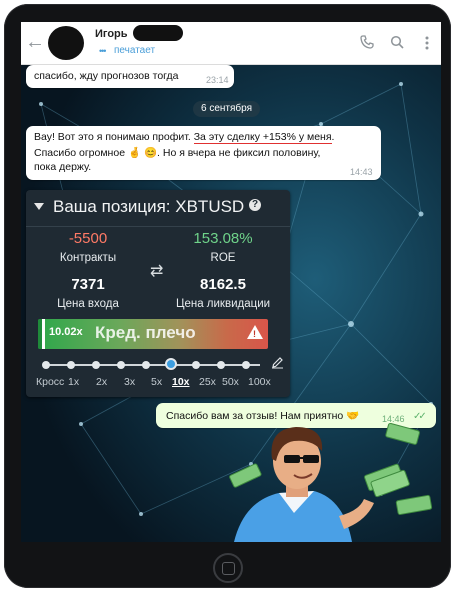 The image size is (455, 592). I want to click on leverage-slider-track, so click(152, 365).